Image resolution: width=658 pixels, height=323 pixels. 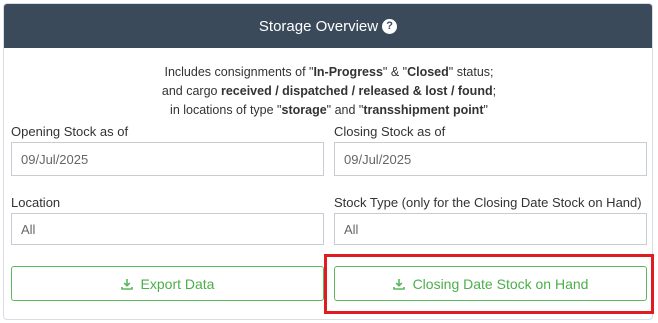 I want to click on export-data-button: Export Data, so click(x=167, y=283).